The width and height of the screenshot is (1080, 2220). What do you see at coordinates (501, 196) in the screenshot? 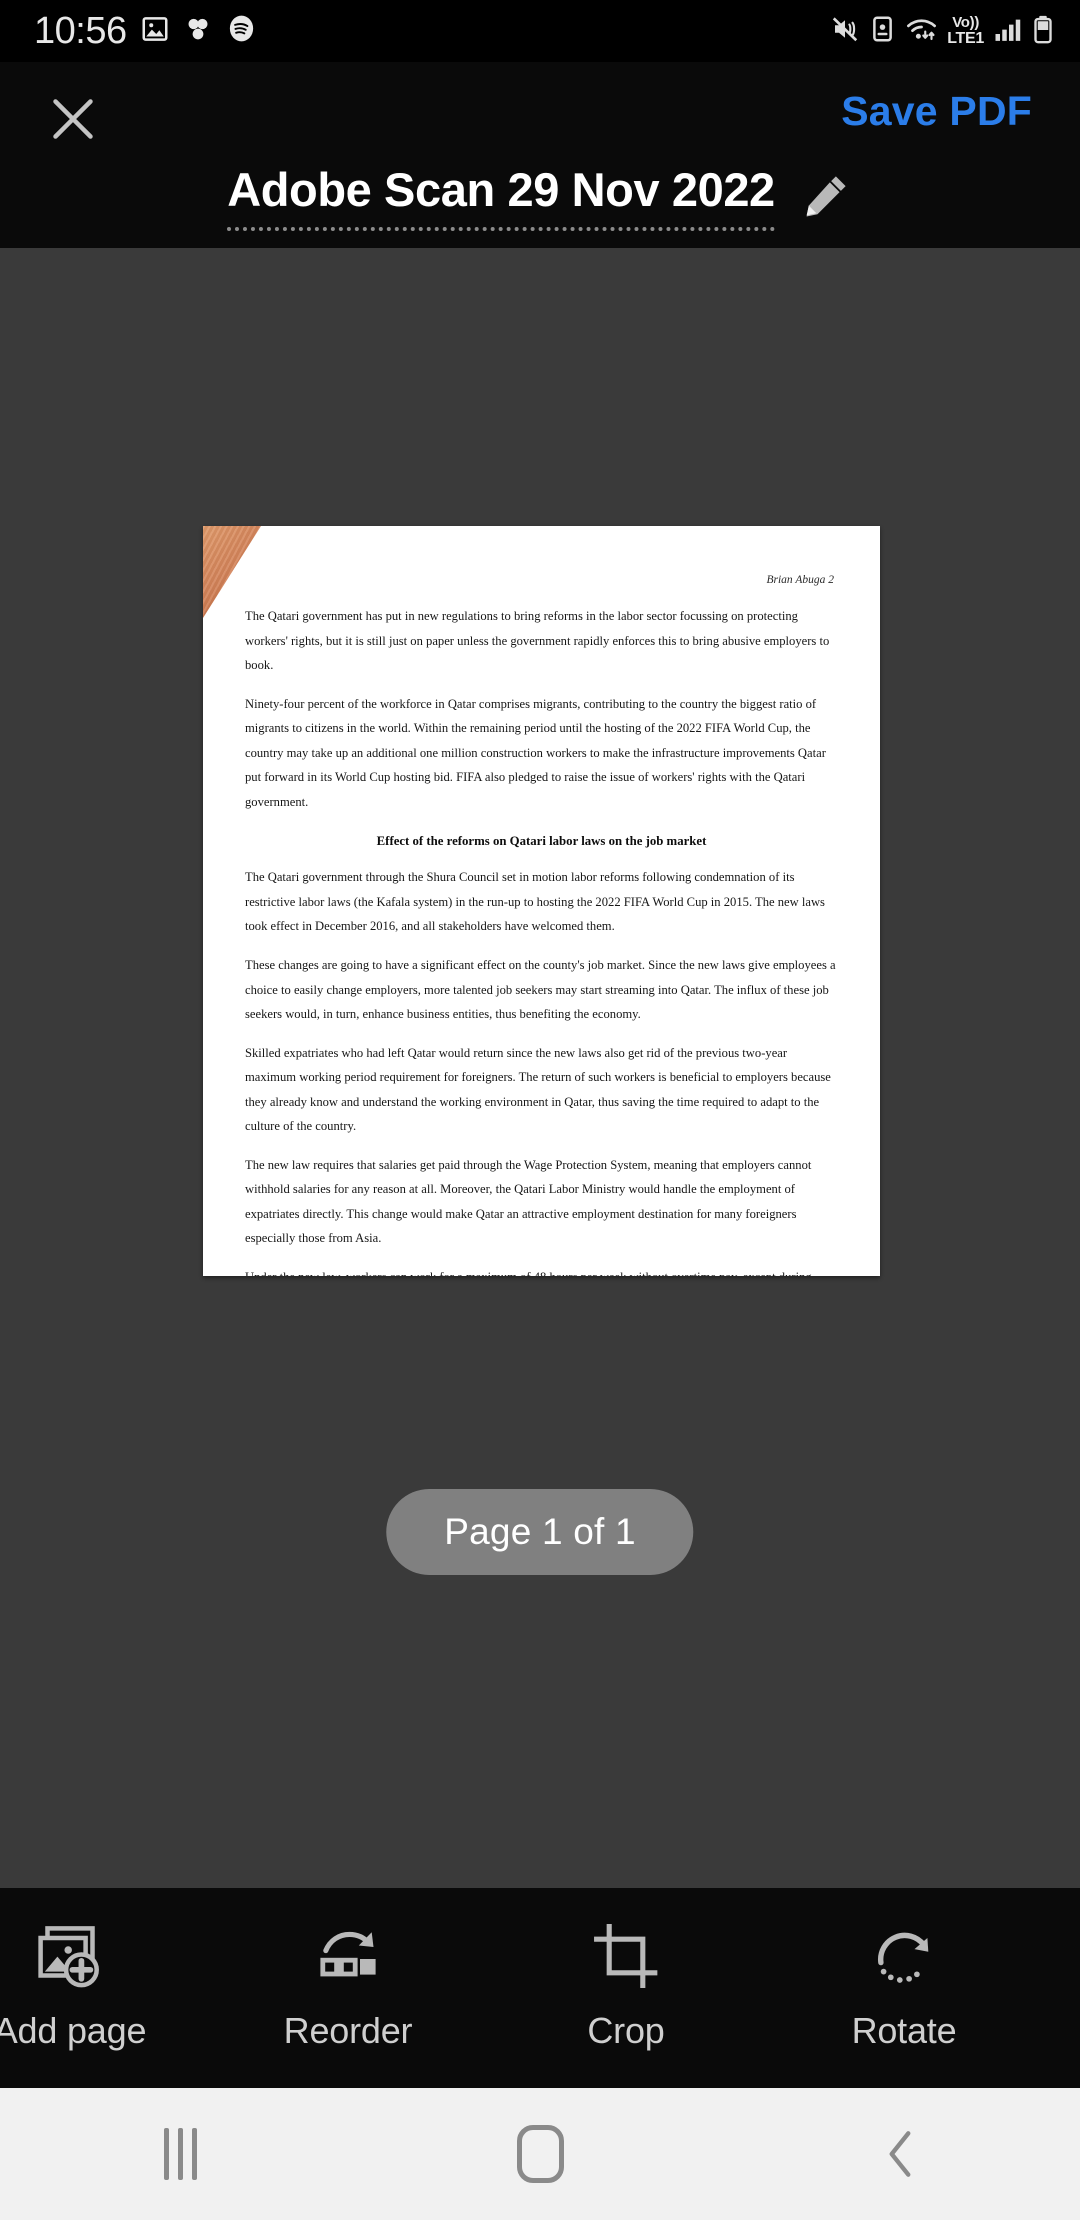
I see `page-title: Adobe Scan 29 Nov 2022` at bounding box center [501, 196].